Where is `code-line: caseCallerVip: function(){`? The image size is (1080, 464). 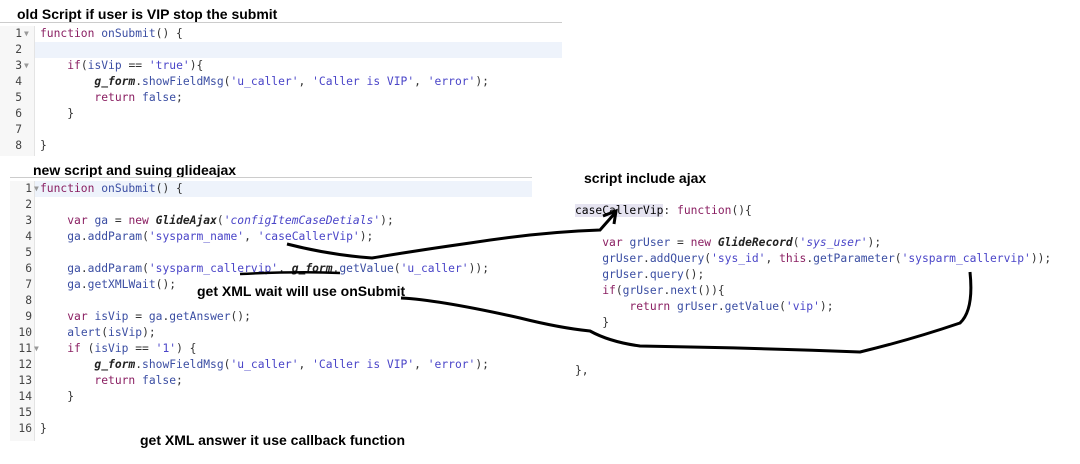 code-line: caseCallerVip: function(){ is located at coordinates (825, 211).